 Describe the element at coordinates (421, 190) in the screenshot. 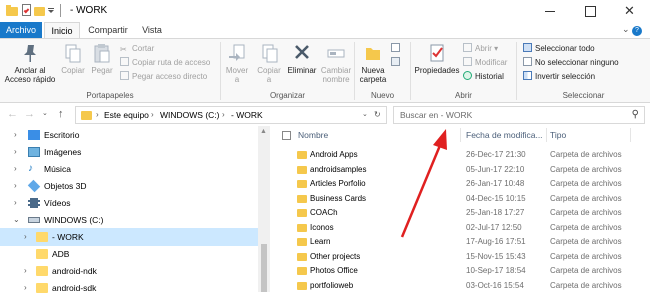

I see `arrow-shaft` at that location.